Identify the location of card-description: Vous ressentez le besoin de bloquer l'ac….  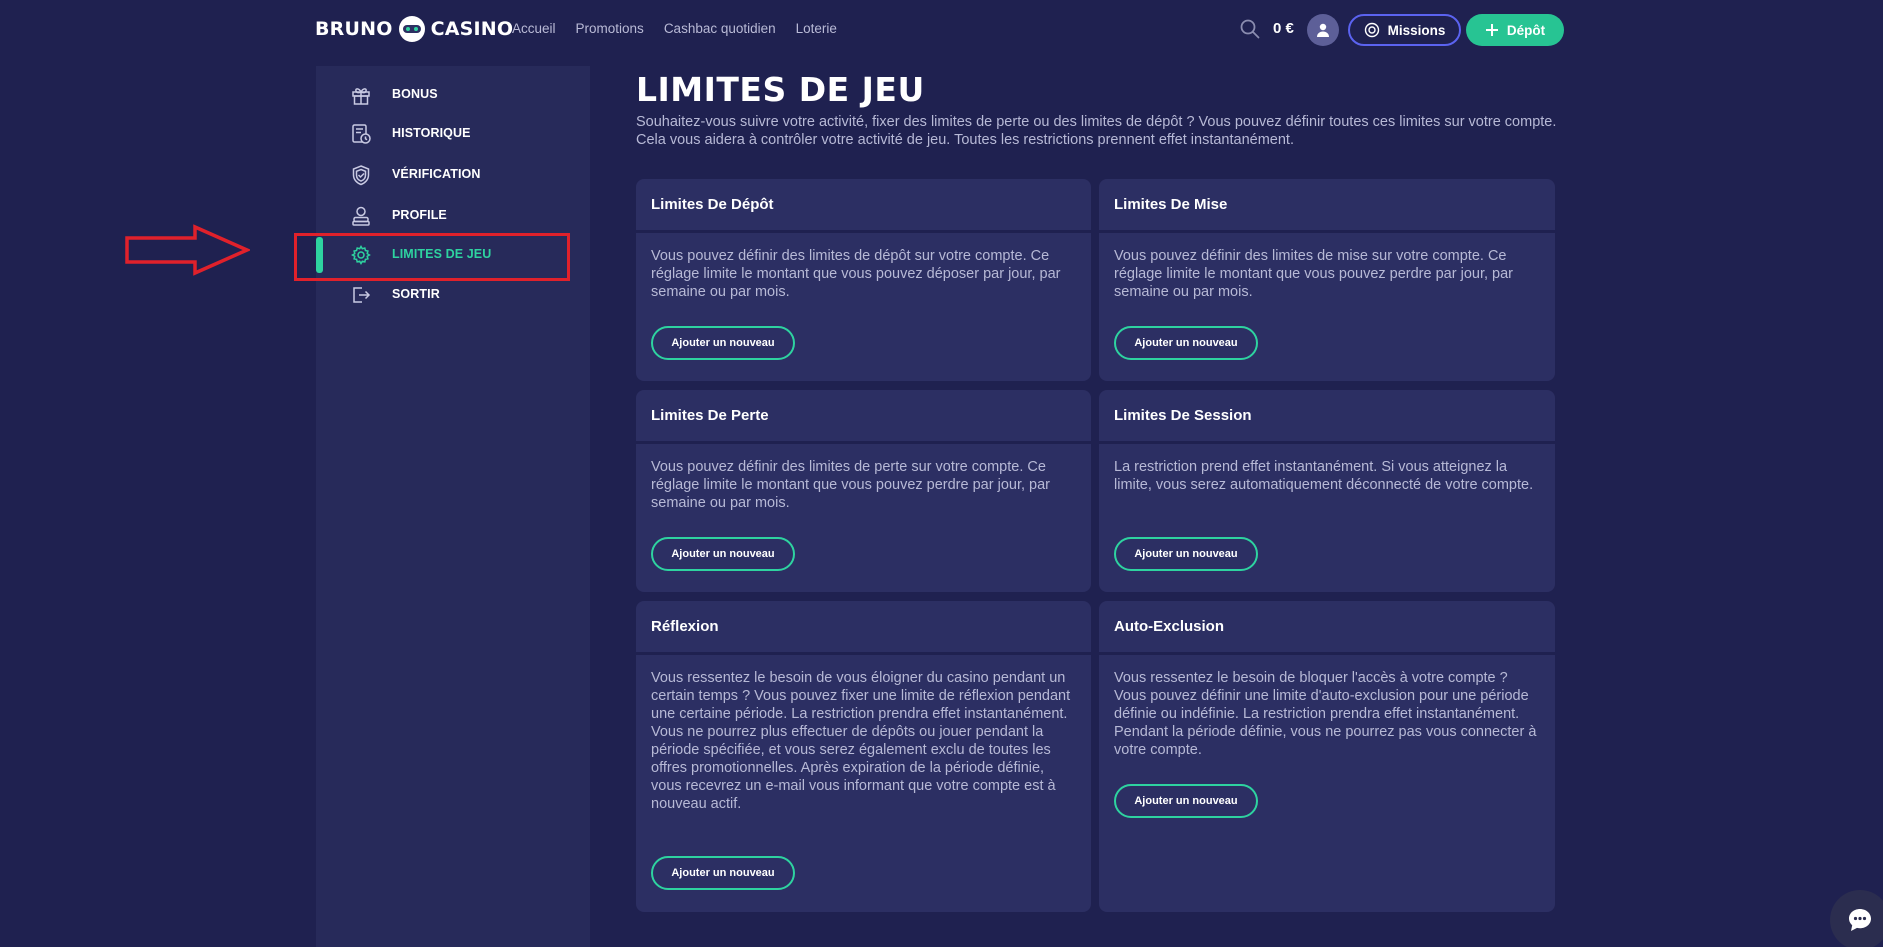
(1325, 714).